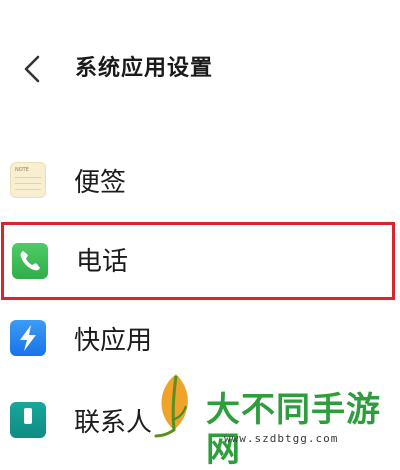 The width and height of the screenshot is (400, 470). What do you see at coordinates (22, 170) in the screenshot?
I see `notes-icon-tag: NOTE` at bounding box center [22, 170].